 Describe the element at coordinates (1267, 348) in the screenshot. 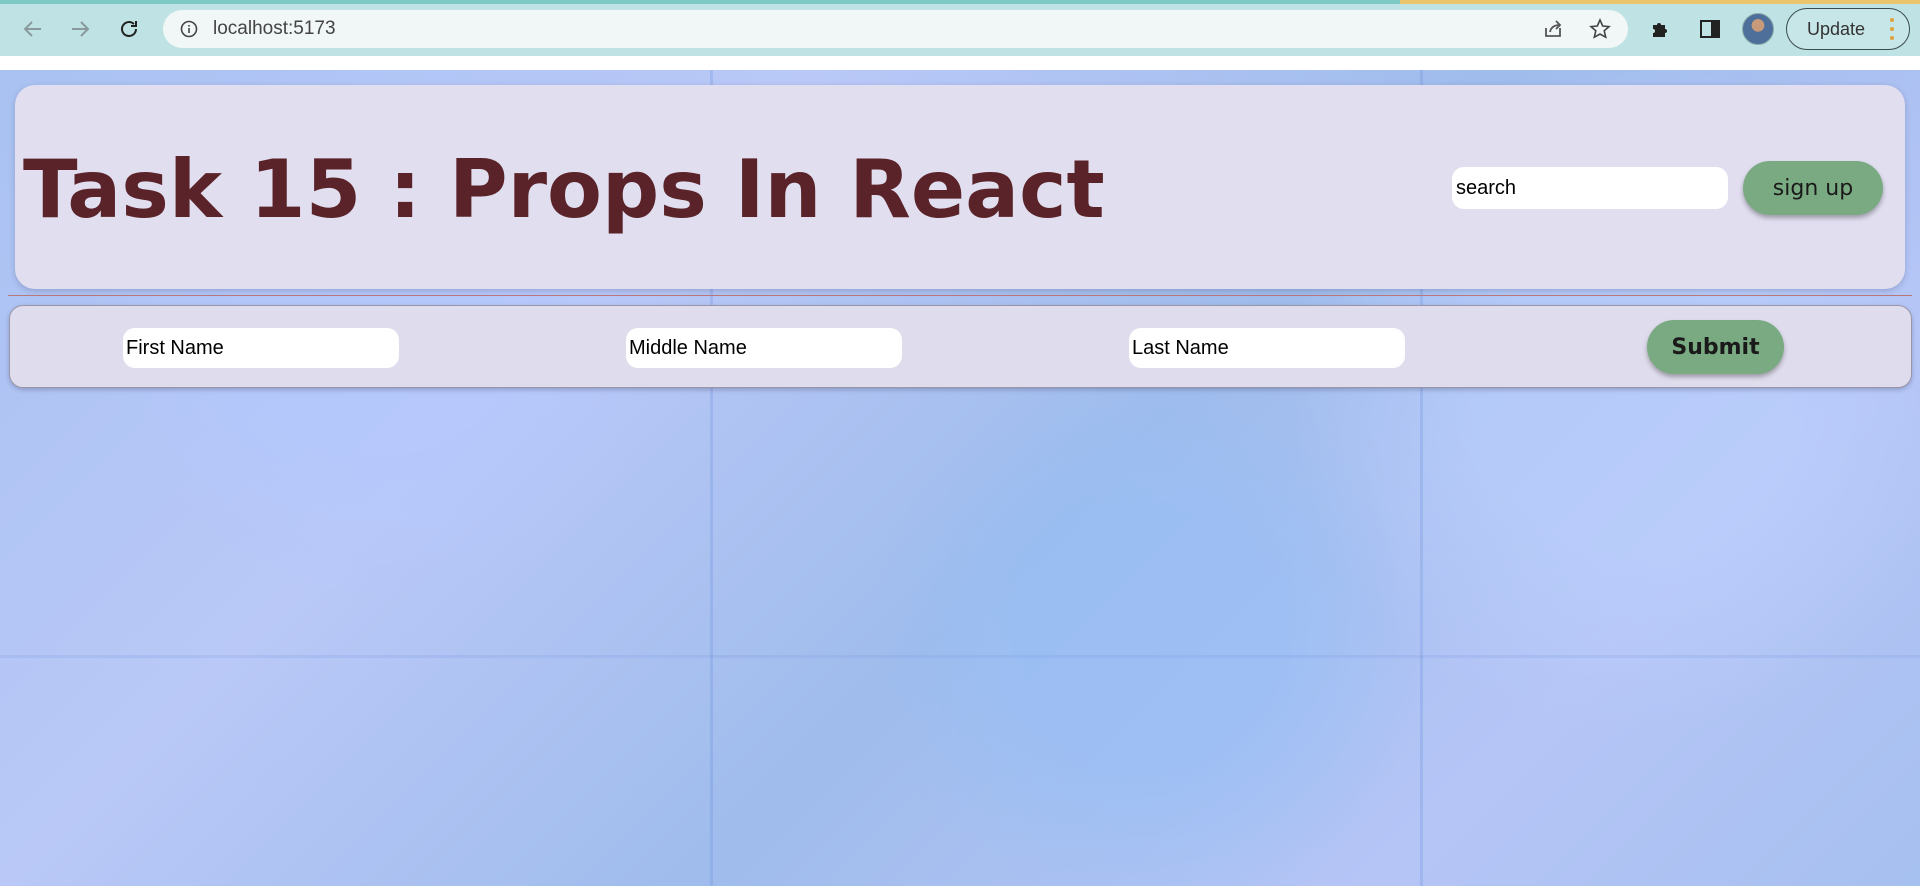

I see `last-name-input` at that location.